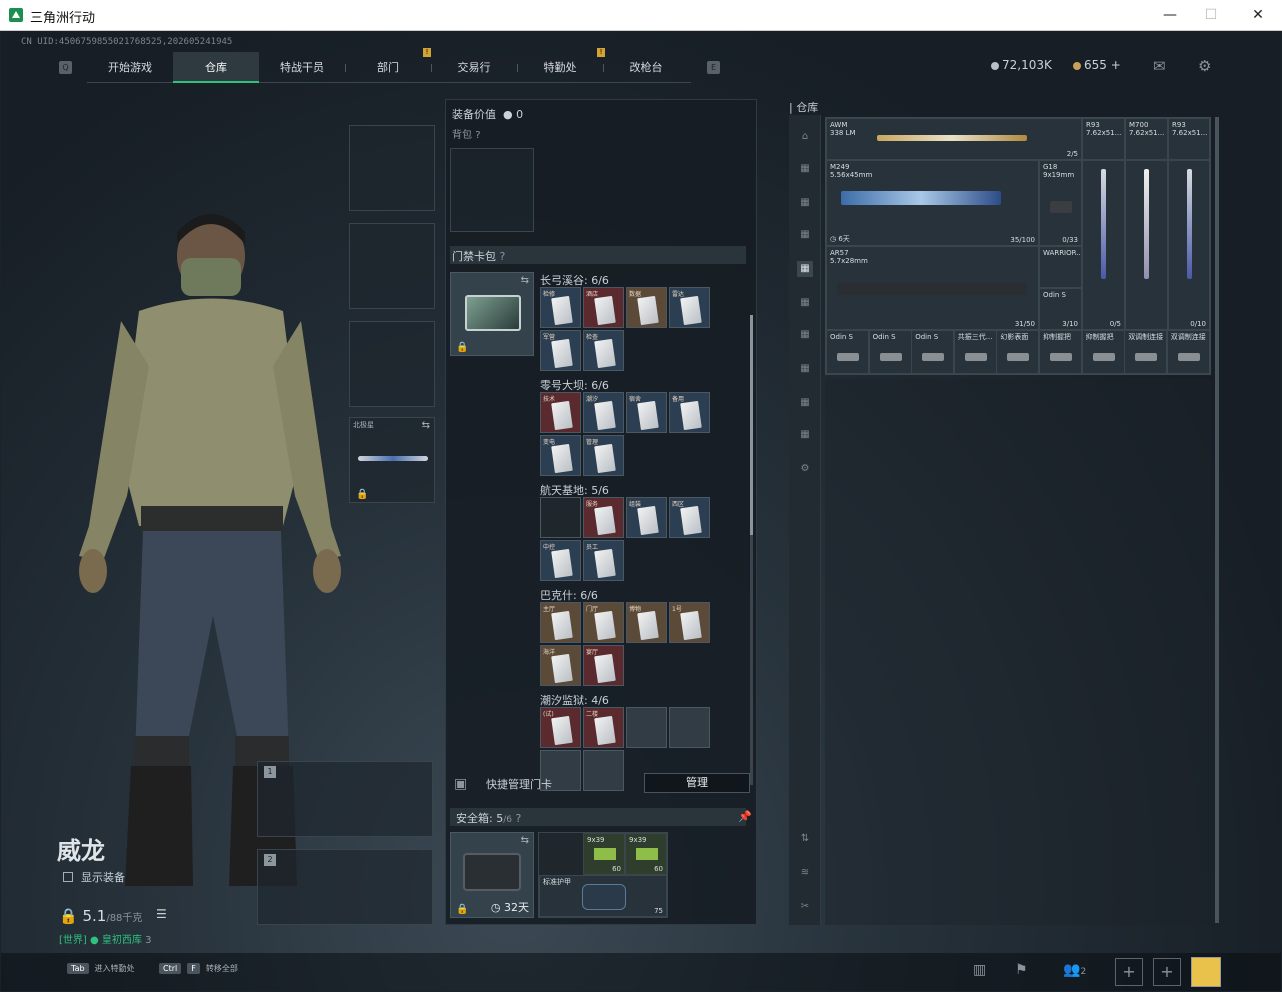  What do you see at coordinates (1189, 245) in the screenshot?
I see `item-r93-vertical: 0/10` at bounding box center [1189, 245].